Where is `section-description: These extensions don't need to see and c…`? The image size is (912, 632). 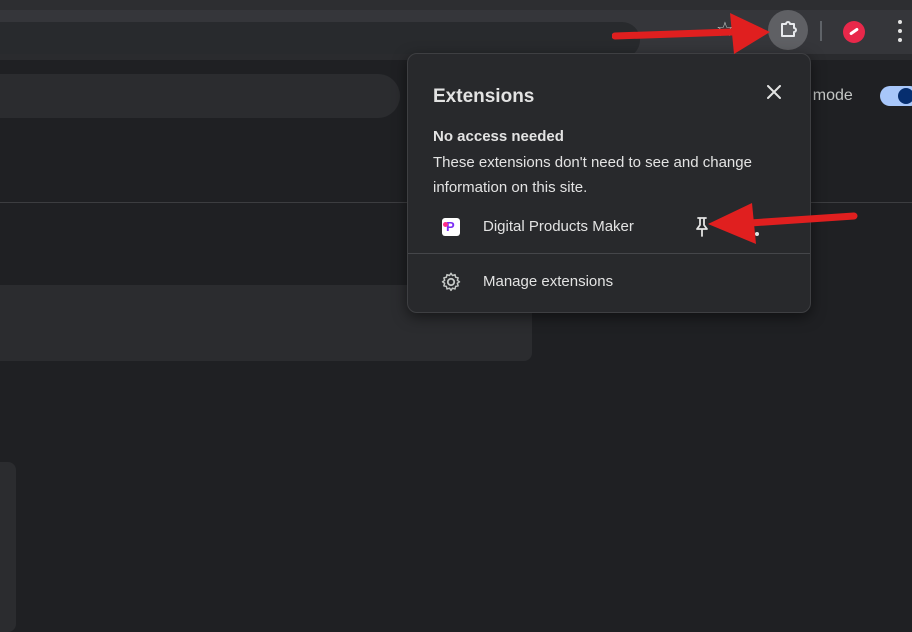
section-description: These extensions don't need to see and c… is located at coordinates (592, 175).